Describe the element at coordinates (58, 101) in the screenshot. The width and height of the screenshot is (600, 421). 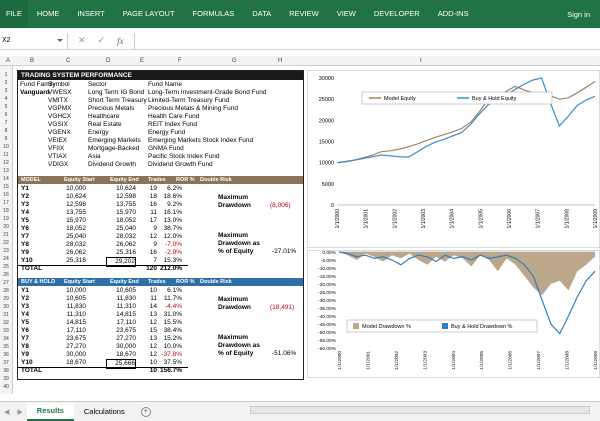
I see `fund-symbol: VMITX` at that location.